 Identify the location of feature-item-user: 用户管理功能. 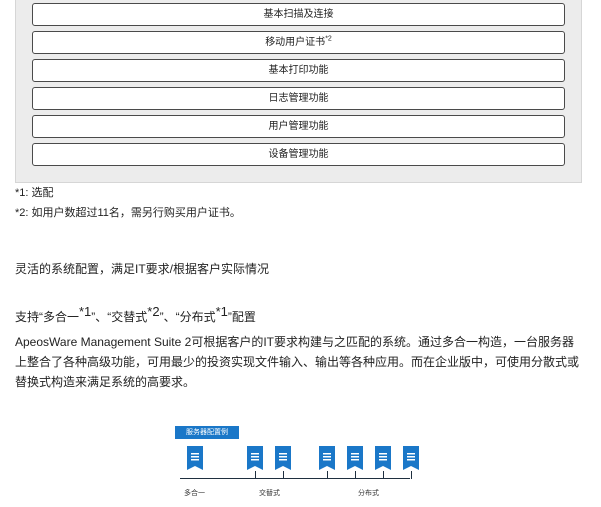
(298, 126).